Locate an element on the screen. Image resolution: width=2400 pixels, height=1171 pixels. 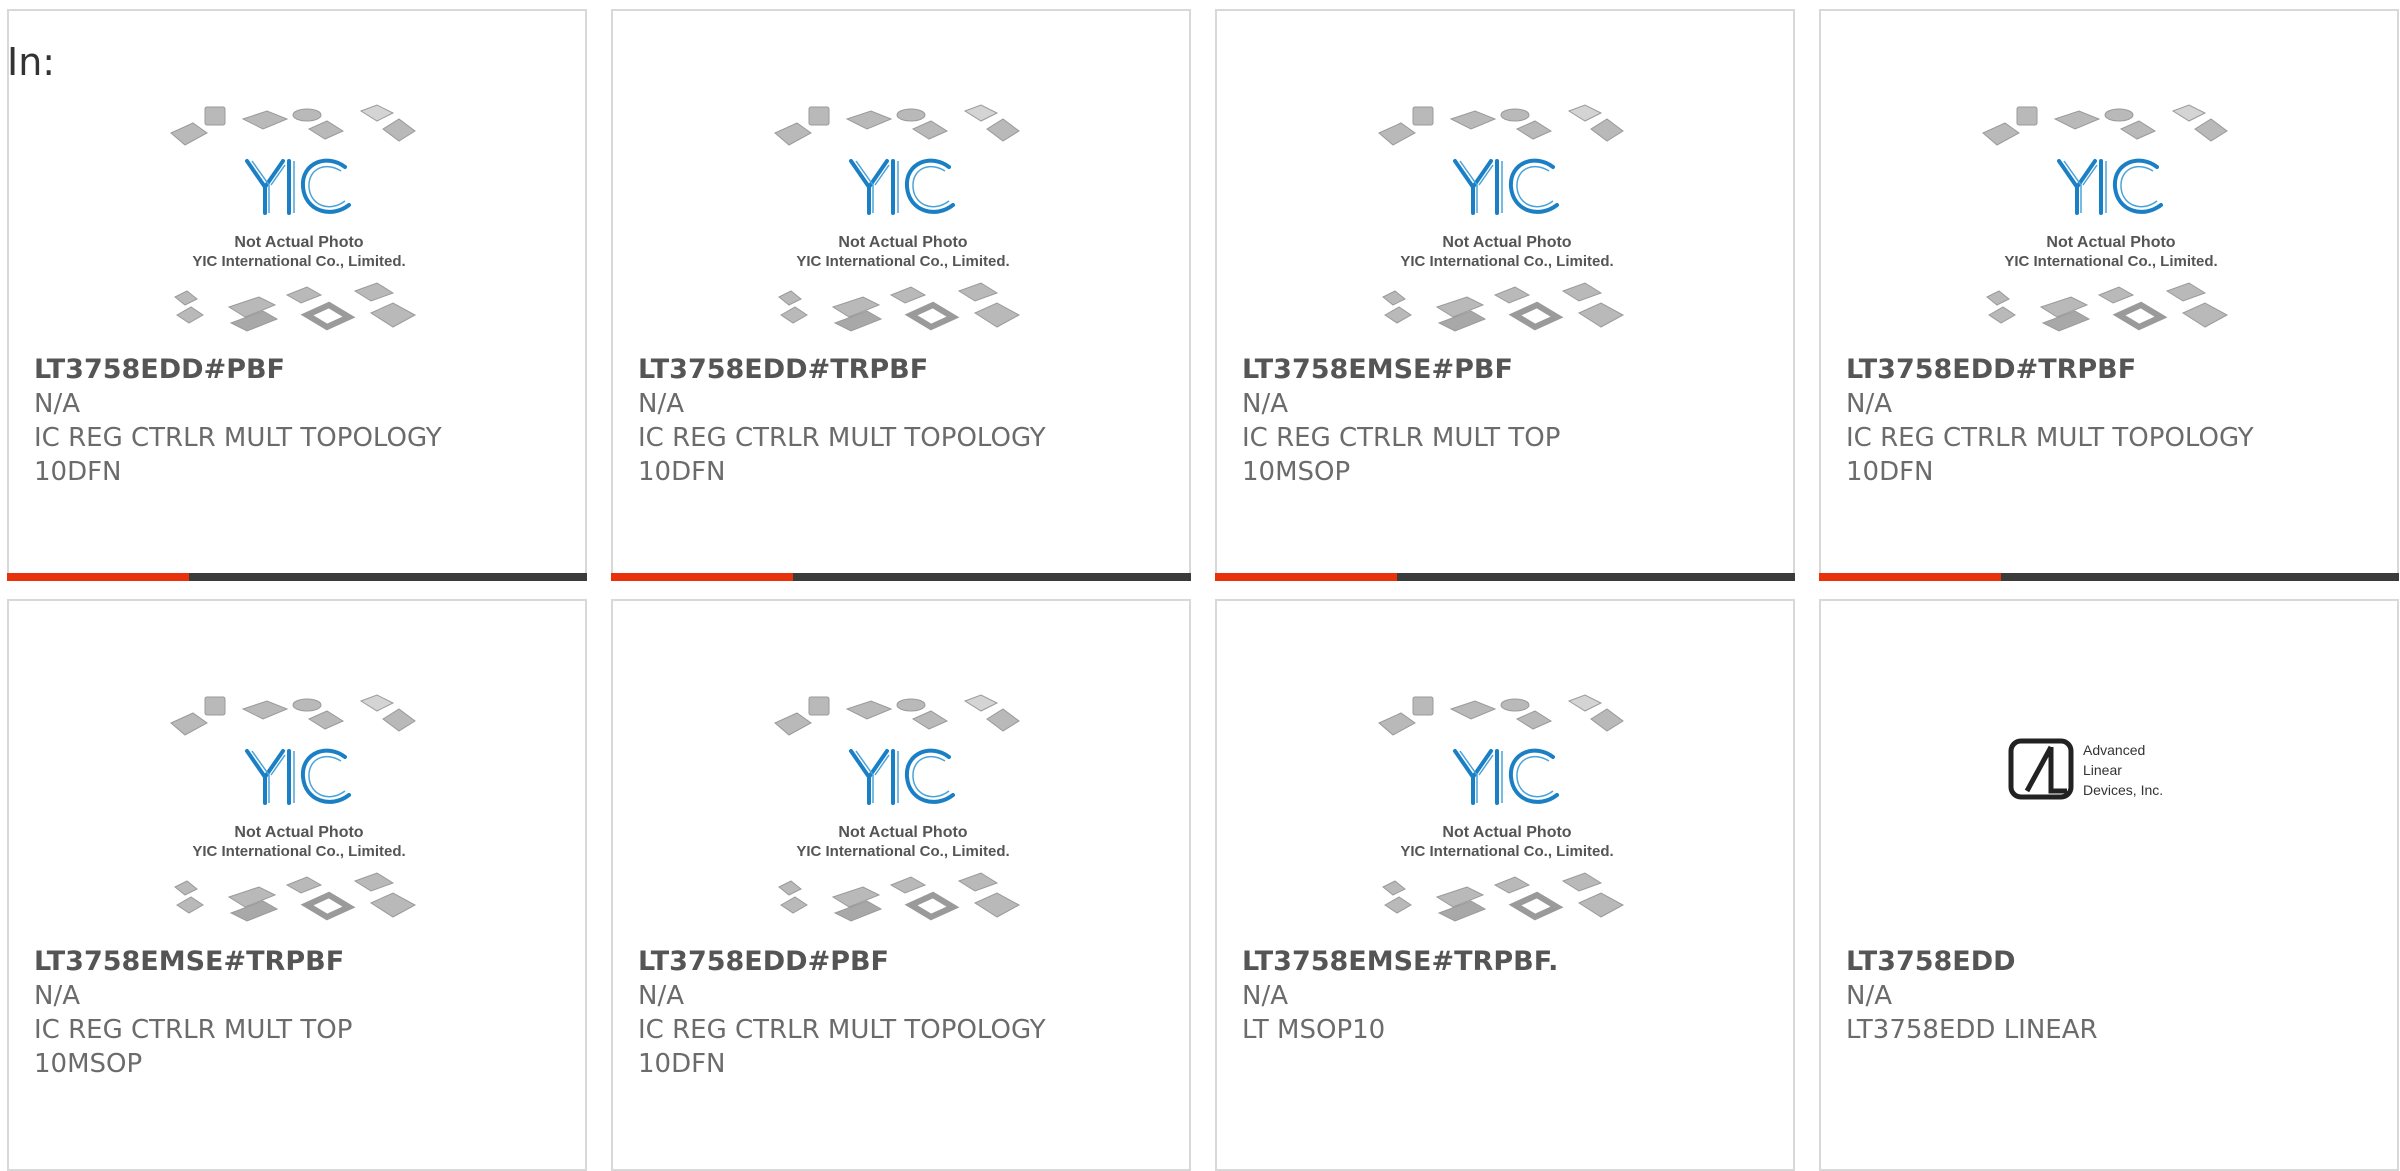
part-number: LT3758EDD is located at coordinates (2111, 962).